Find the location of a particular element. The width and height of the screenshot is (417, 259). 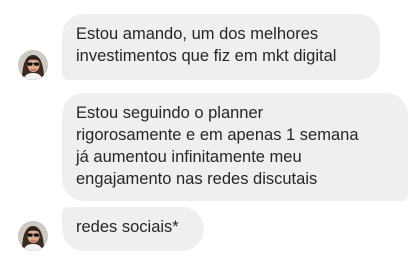

message-text: Estou seguindo o planner is located at coordinates (170, 113).